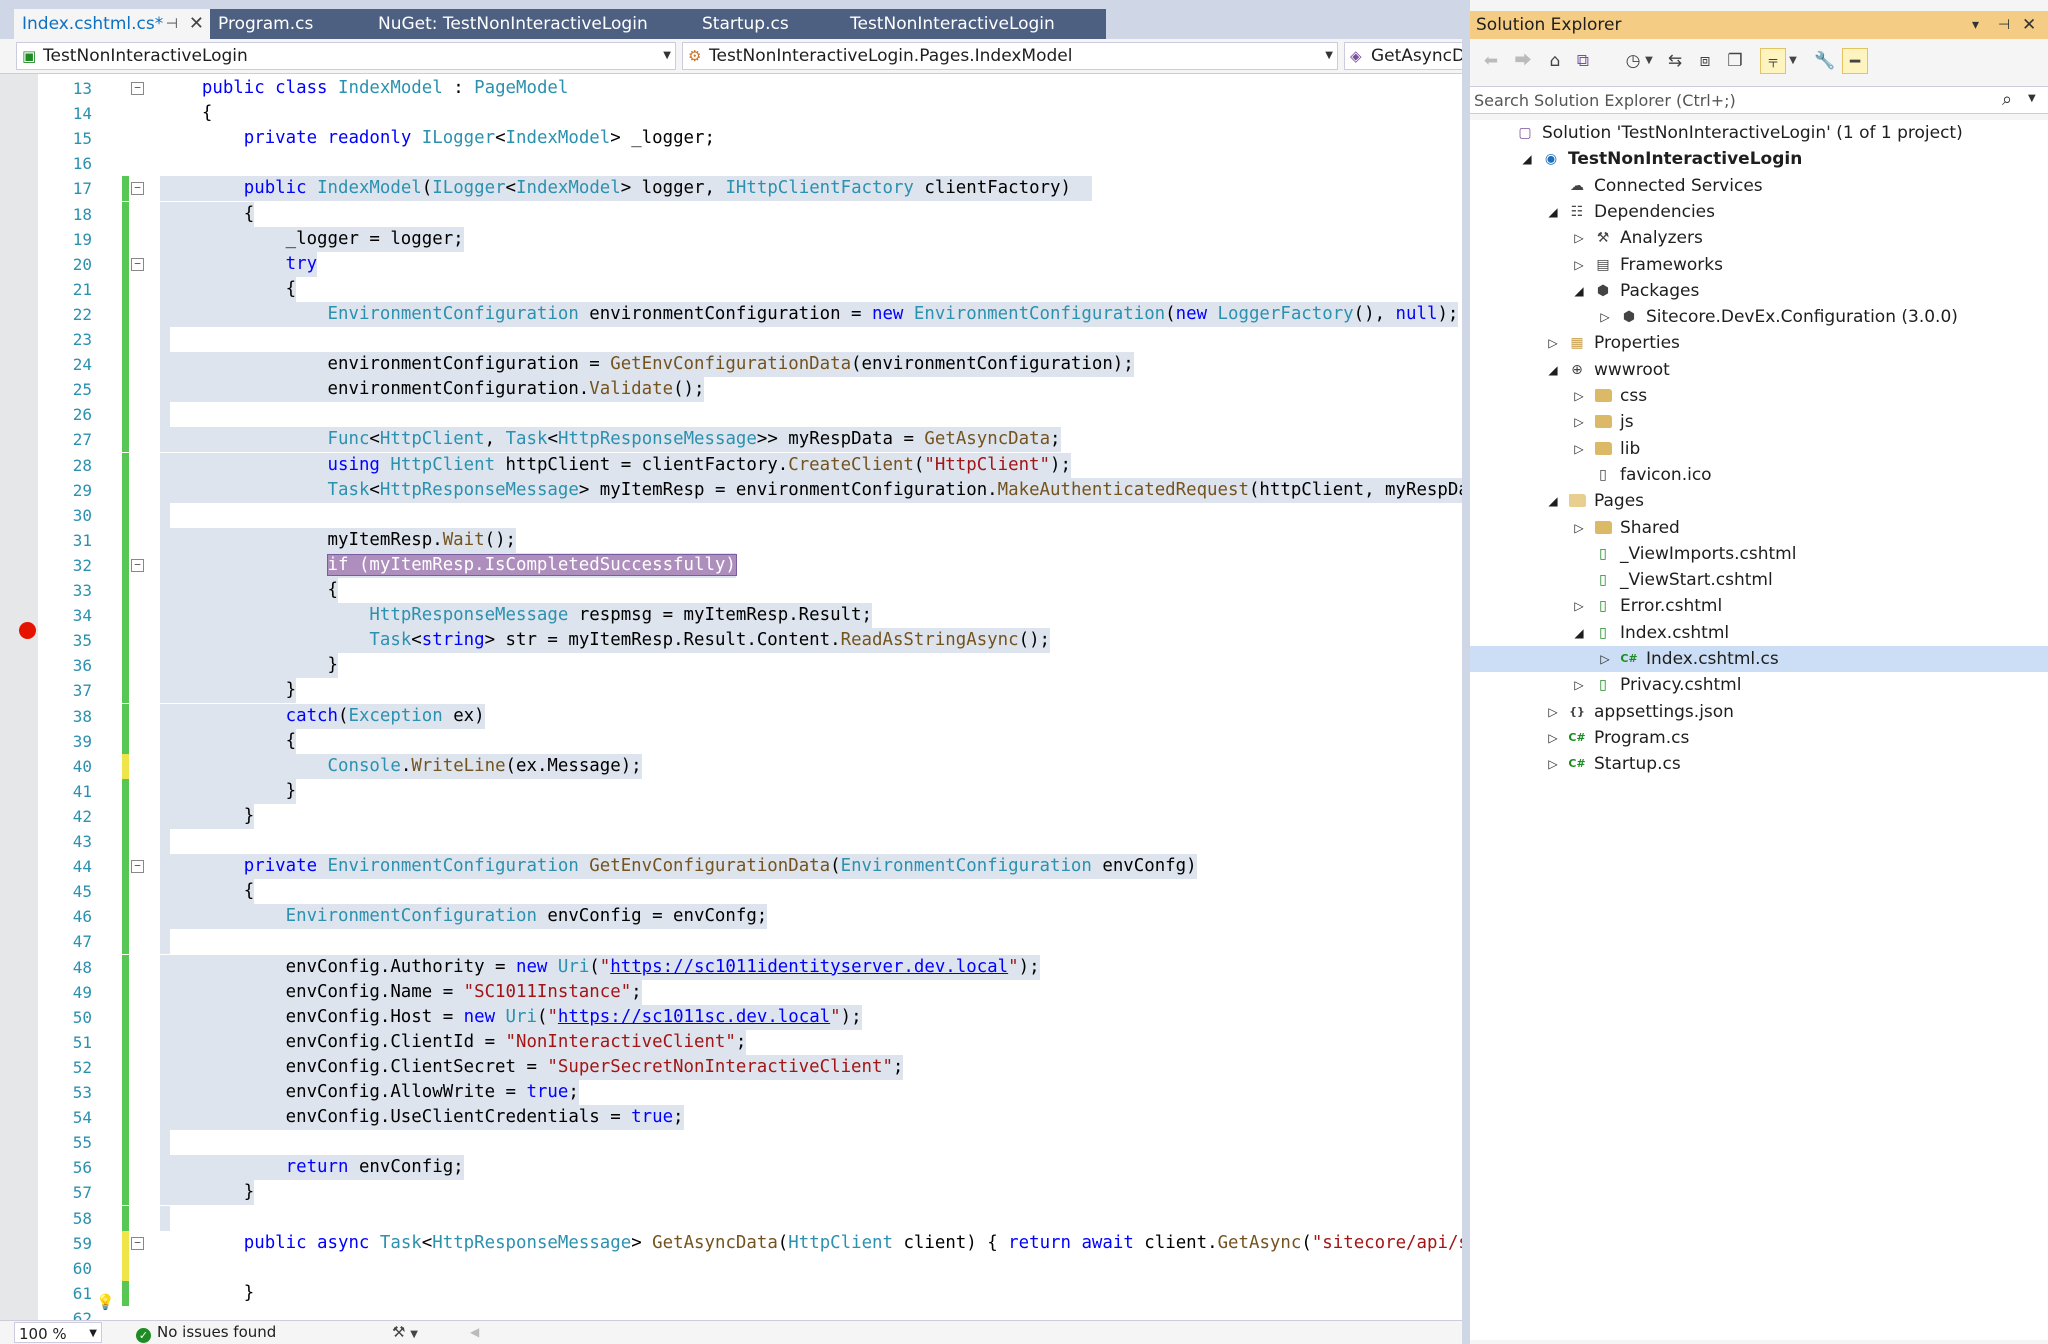 The image size is (2048, 1344). I want to click on home-icon: ⌂, so click(1555, 61).